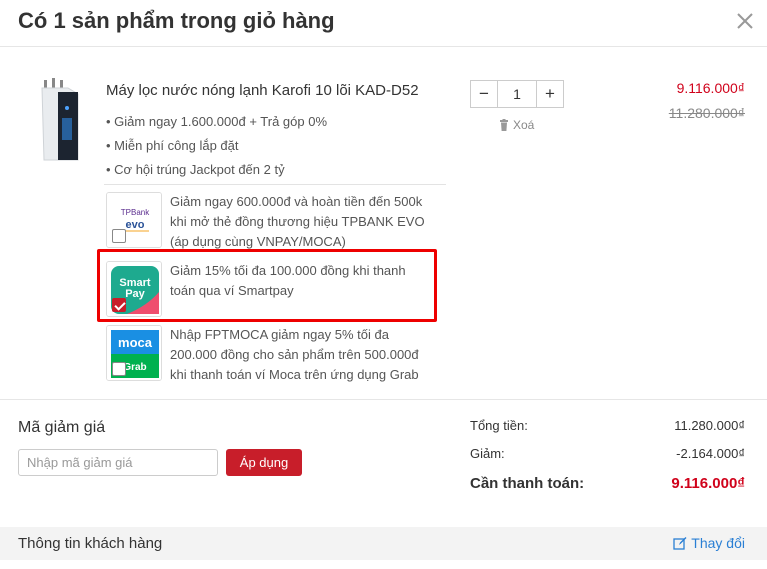 The width and height of the screenshot is (767, 569). Describe the element at coordinates (718, 543) in the screenshot. I see `edit-label: Thay đổi` at that location.